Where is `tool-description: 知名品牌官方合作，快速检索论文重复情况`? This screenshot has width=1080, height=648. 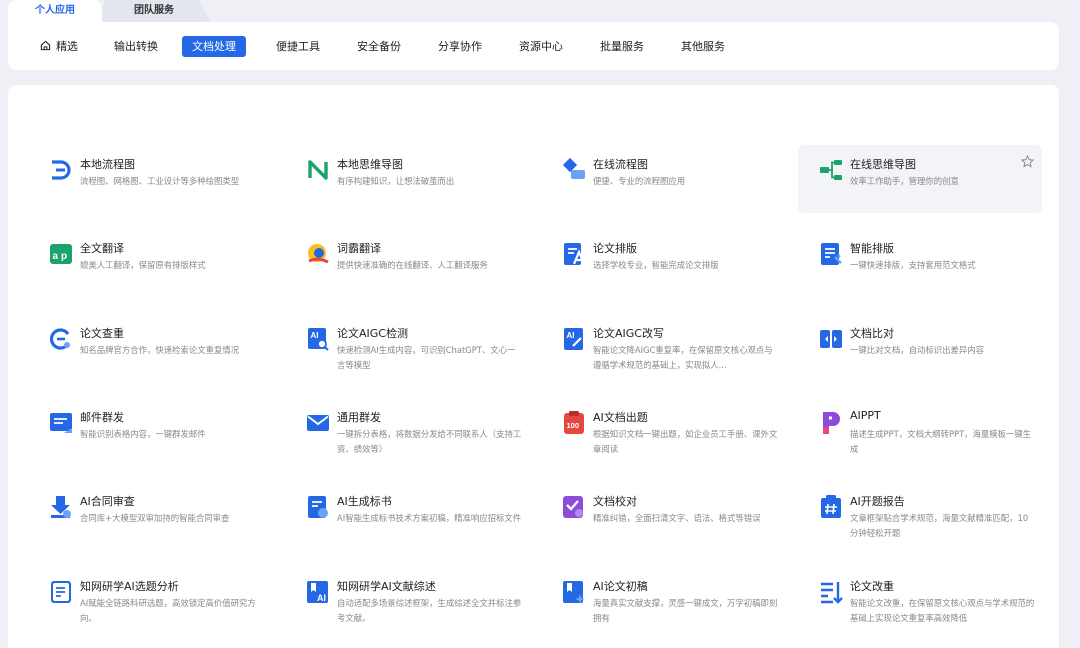 tool-description: 知名品牌官方合作，快速检索论文重复情况 is located at coordinates (160, 350).